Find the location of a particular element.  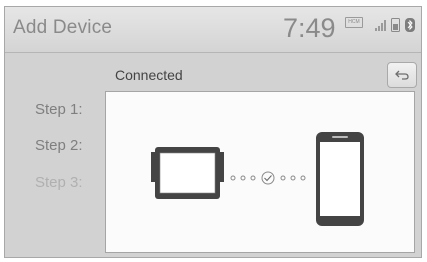

step-3-label: Step 3: is located at coordinates (59, 182).